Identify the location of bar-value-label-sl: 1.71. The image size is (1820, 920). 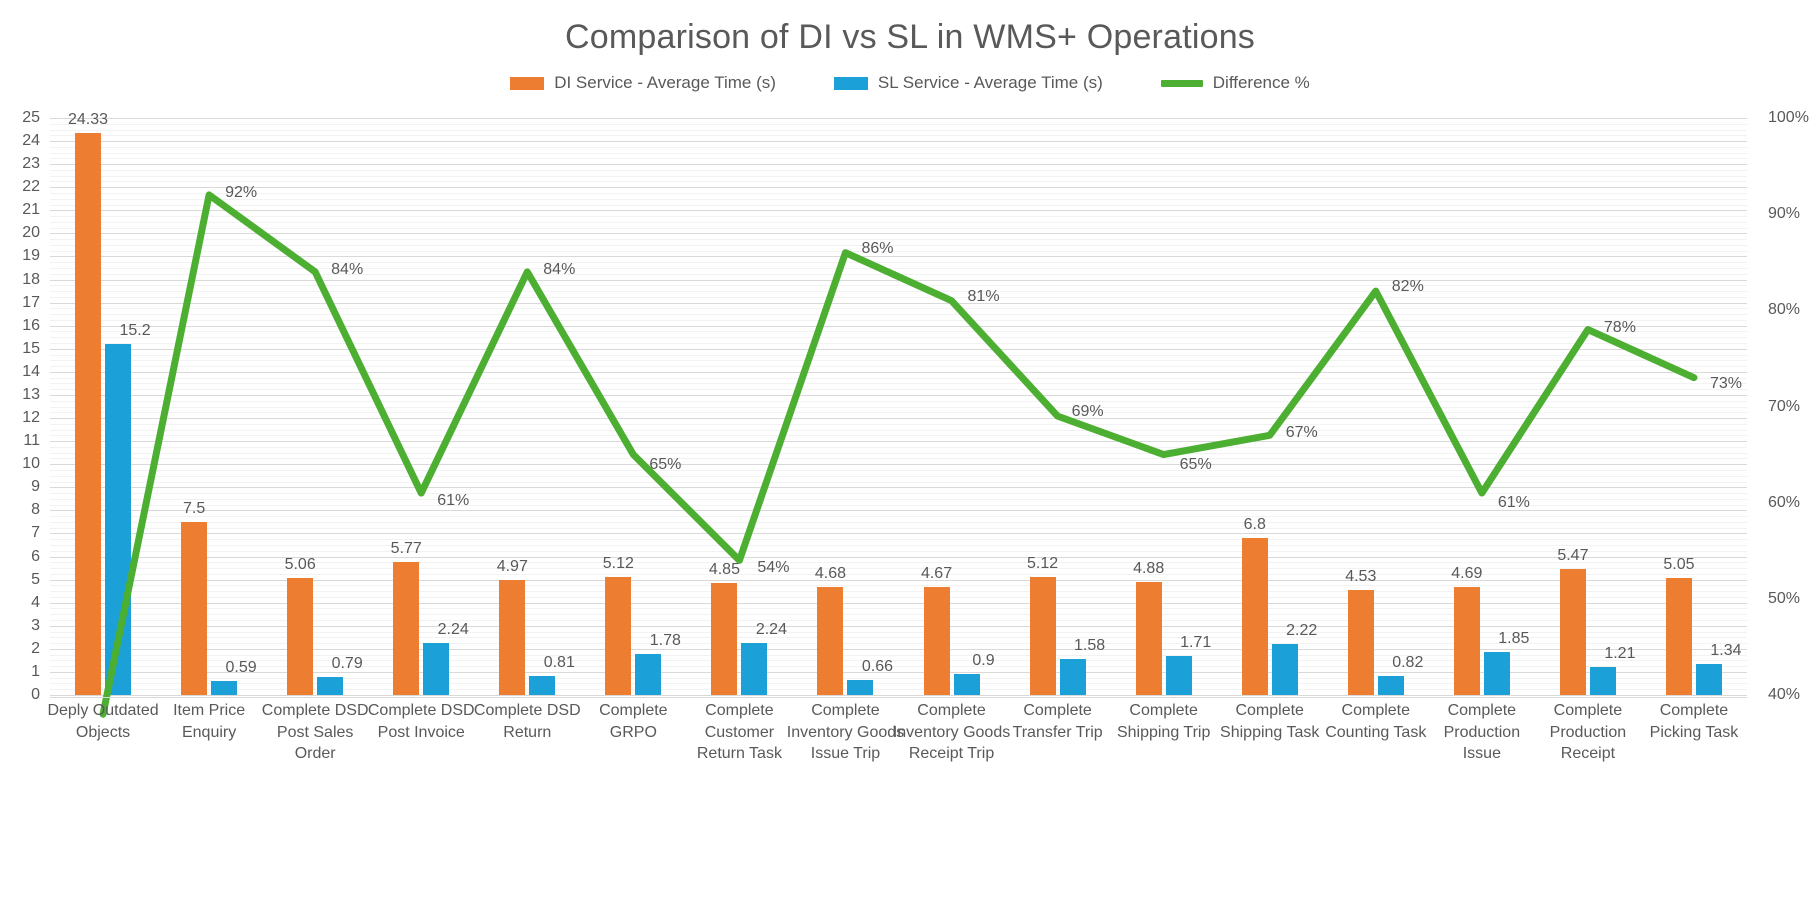
(1196, 642).